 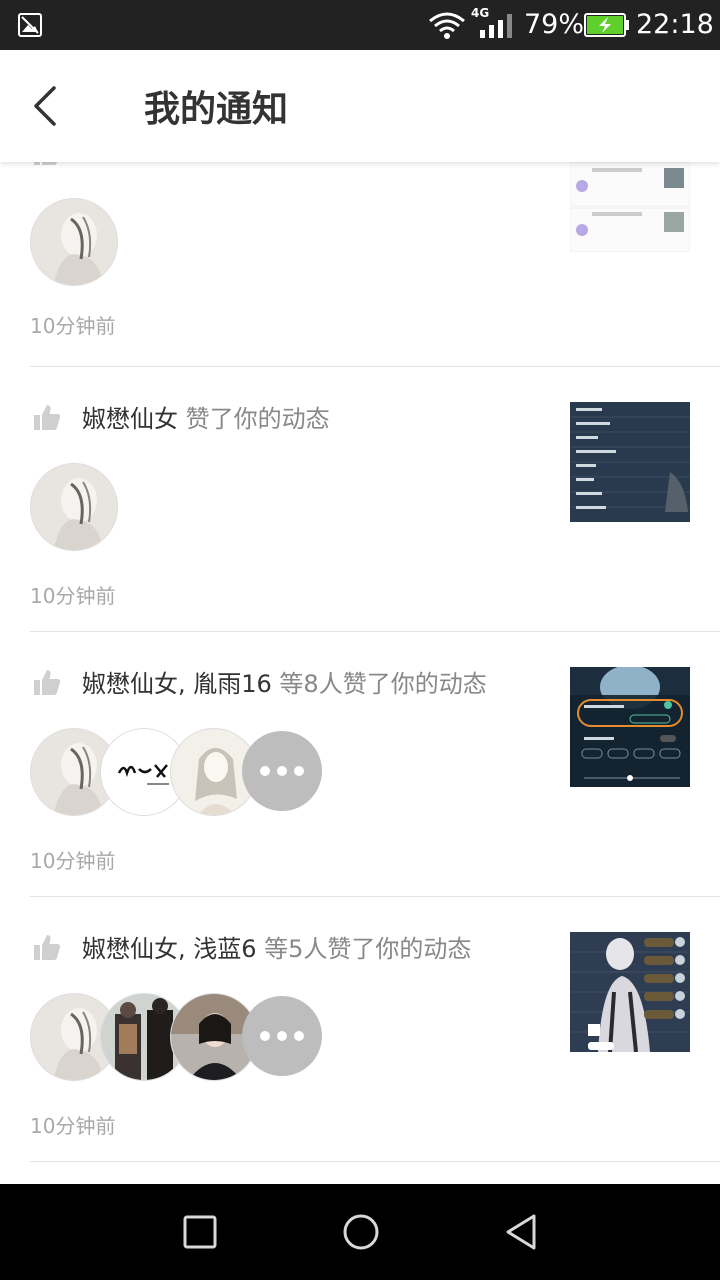 What do you see at coordinates (675, 24) in the screenshot?
I see `clock: 22:18` at bounding box center [675, 24].